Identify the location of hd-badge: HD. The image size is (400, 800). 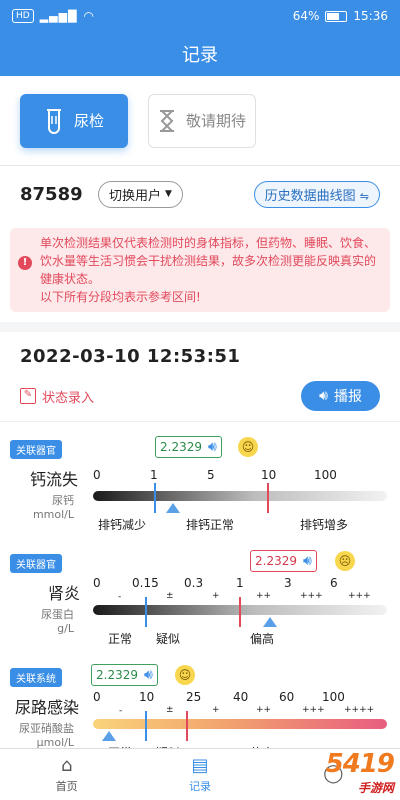
(23, 16).